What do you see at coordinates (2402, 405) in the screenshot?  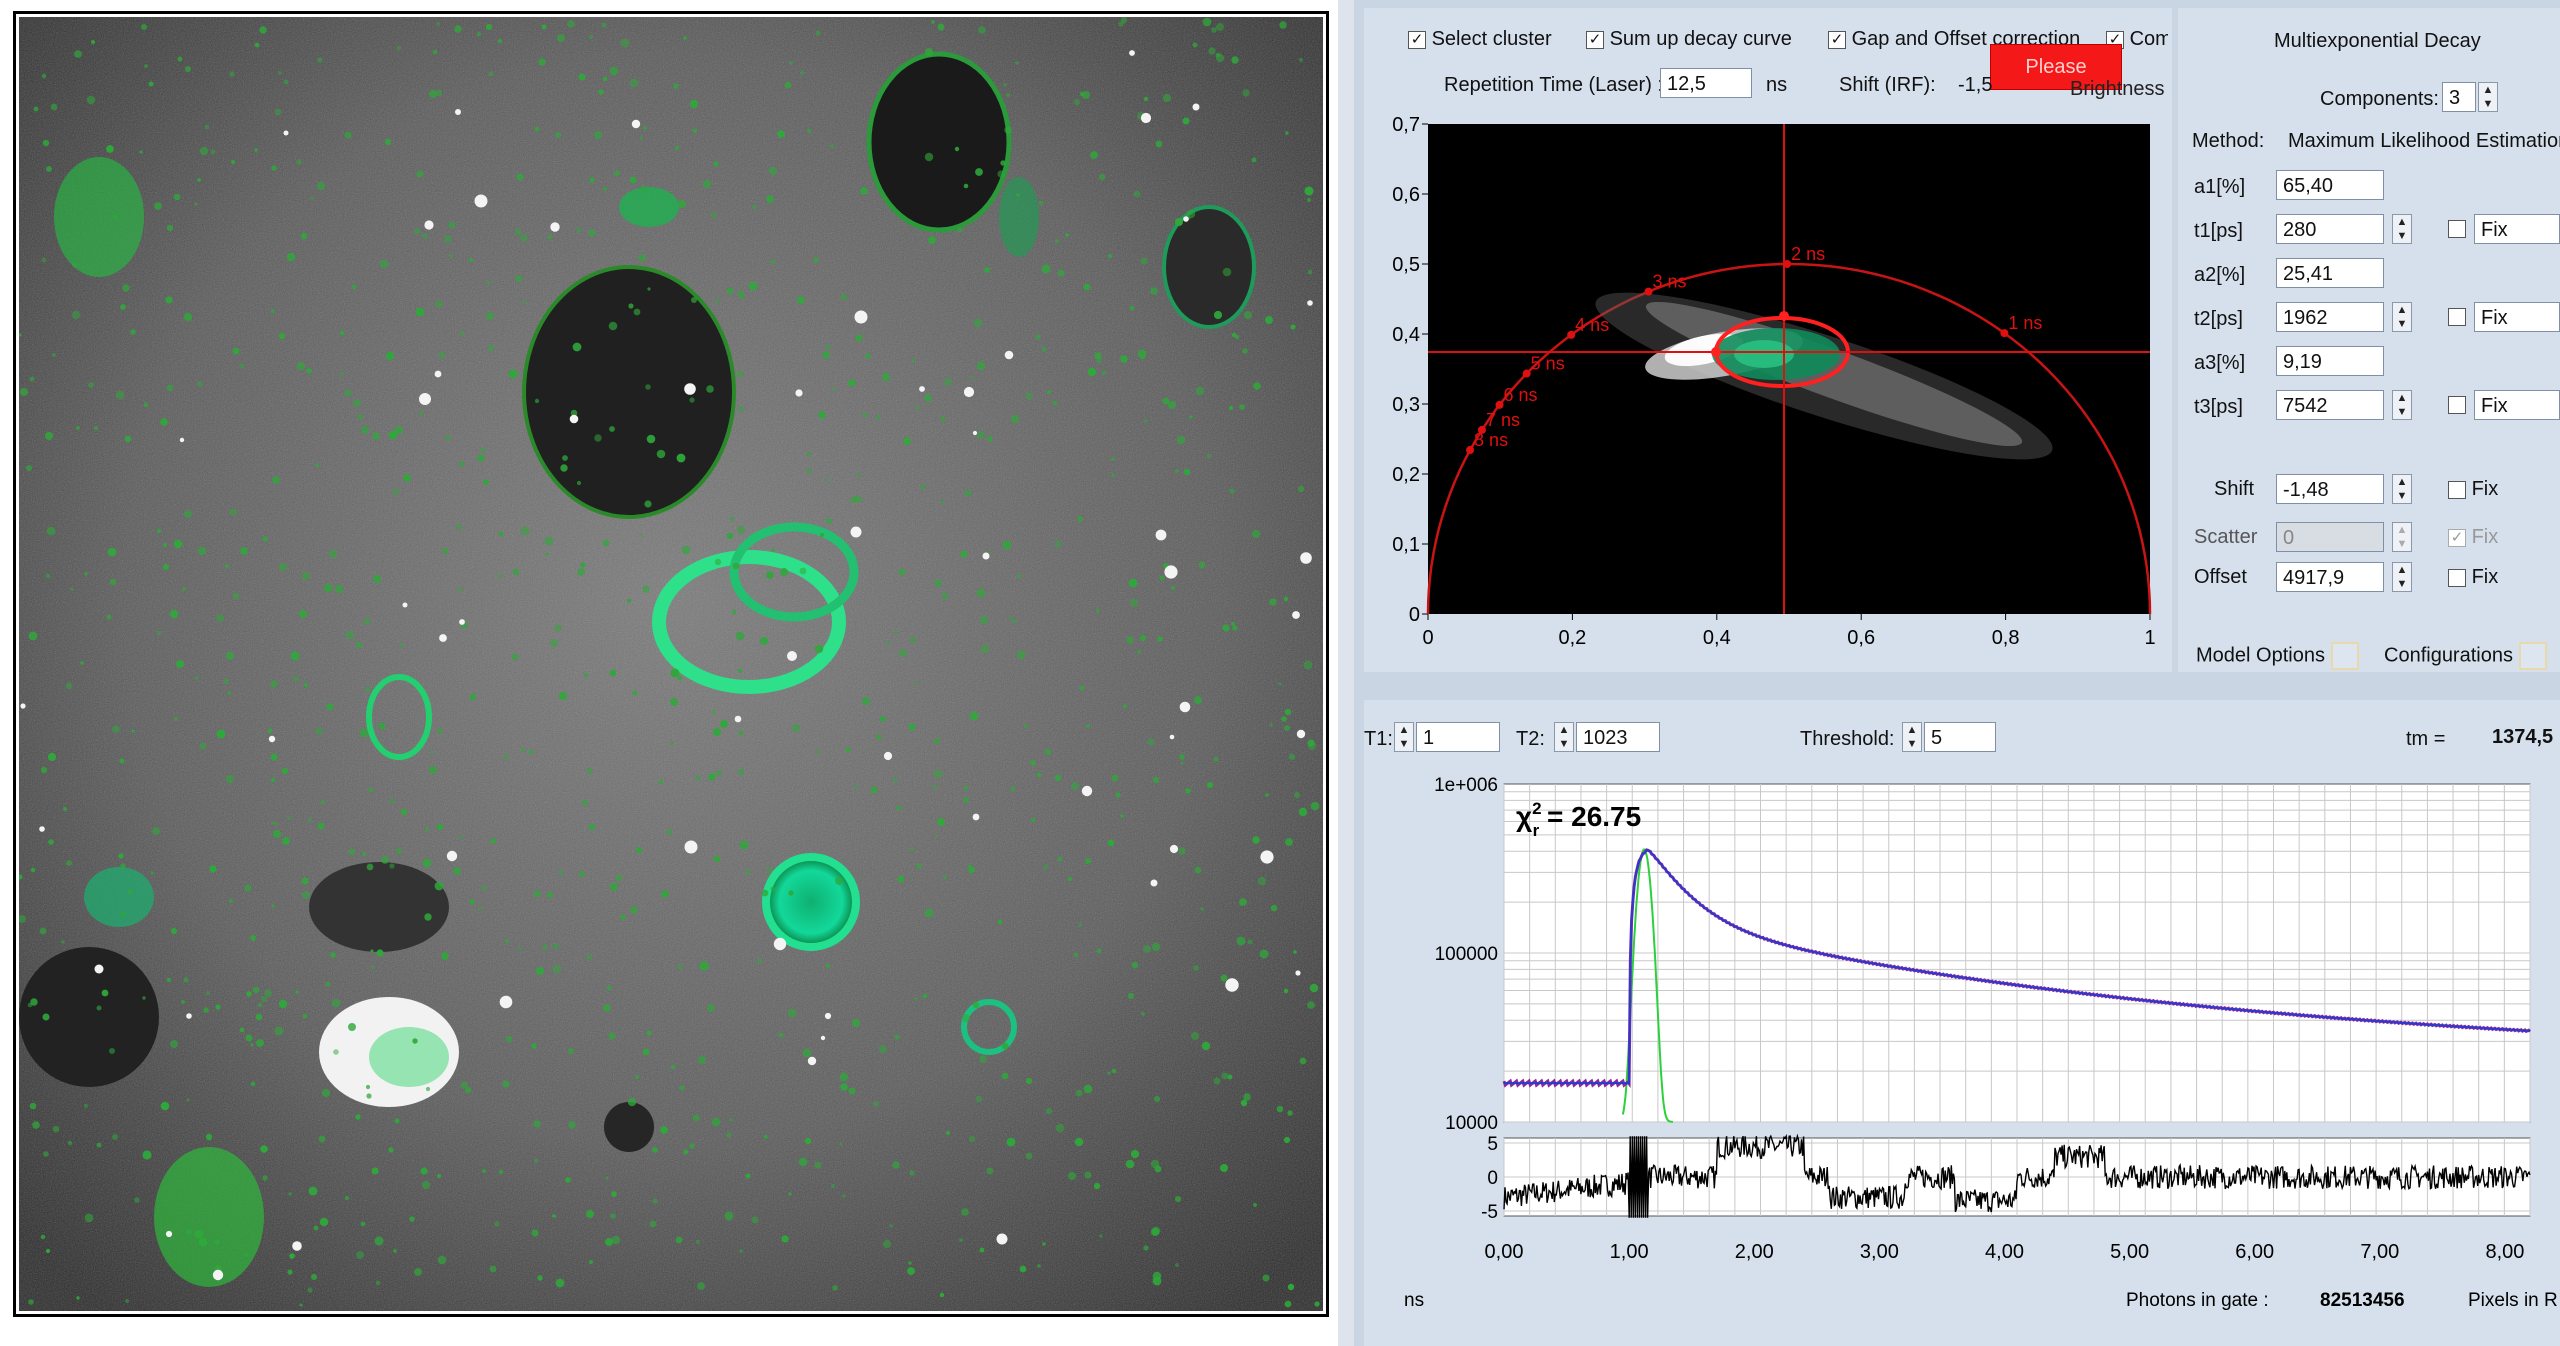 I see `param-t3ps-spinner: ▲ ▼` at bounding box center [2402, 405].